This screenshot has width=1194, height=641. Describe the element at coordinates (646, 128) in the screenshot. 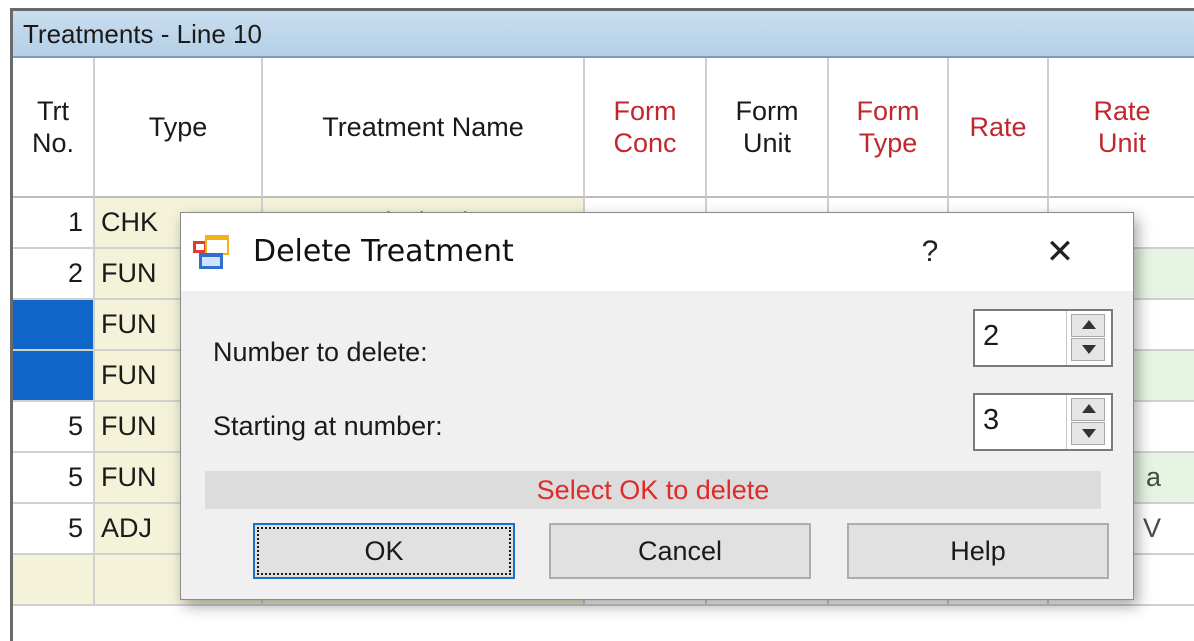

I see `column-header-form-conc: Form Conc` at that location.